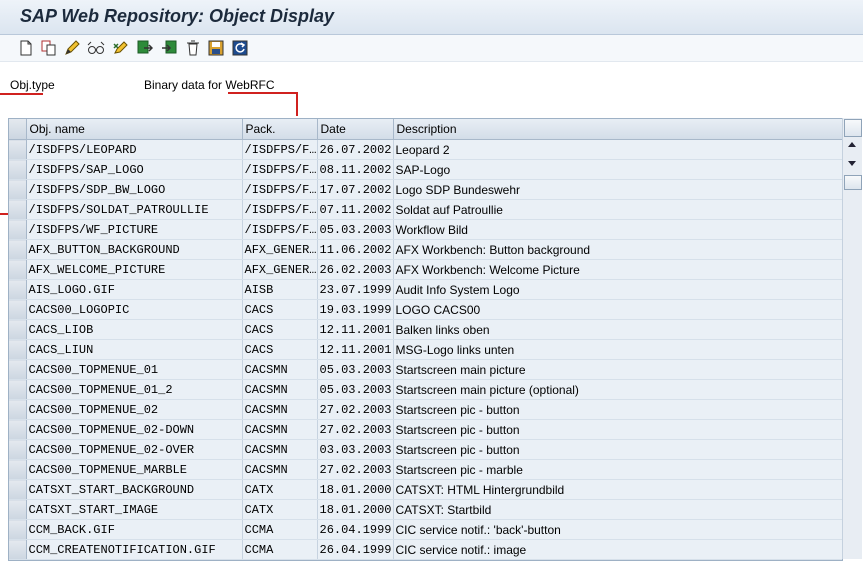  I want to click on cell-description: Logo SDP Bundeswehr, so click(617, 189).